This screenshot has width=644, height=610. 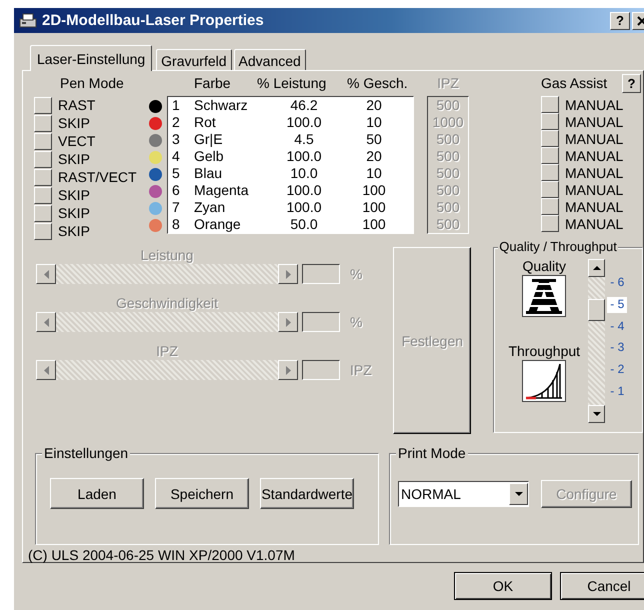 I want to click on vertical-slider, so click(x=597, y=341).